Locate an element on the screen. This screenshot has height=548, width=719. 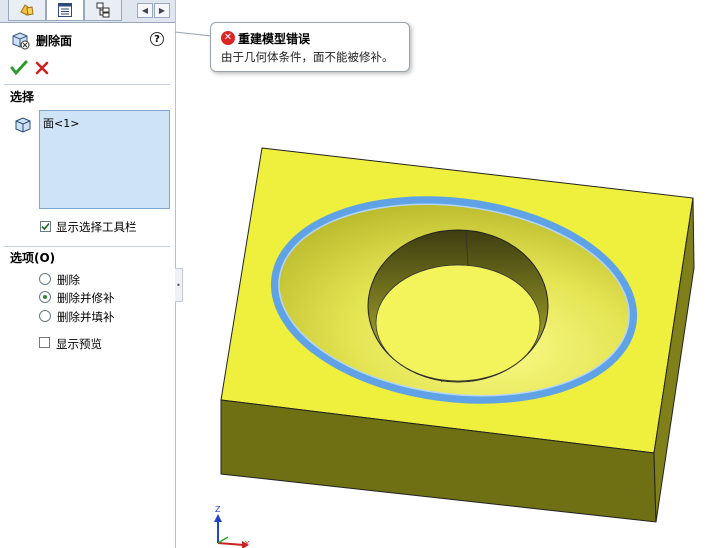
tab-configuration-manager is located at coordinates (103, 10).